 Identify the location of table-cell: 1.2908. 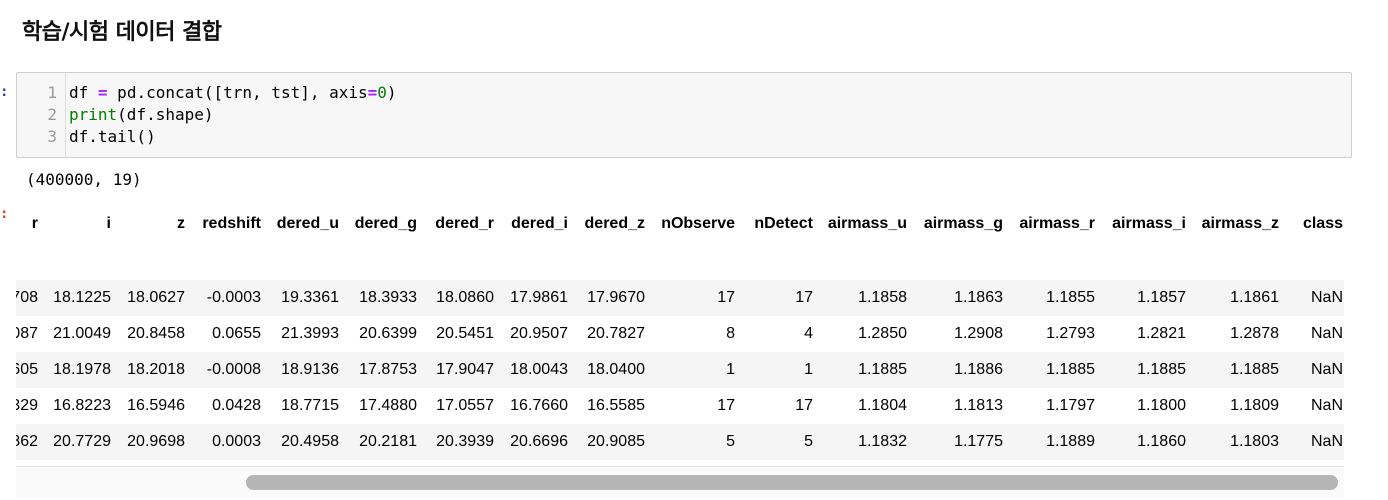
(978, 333).